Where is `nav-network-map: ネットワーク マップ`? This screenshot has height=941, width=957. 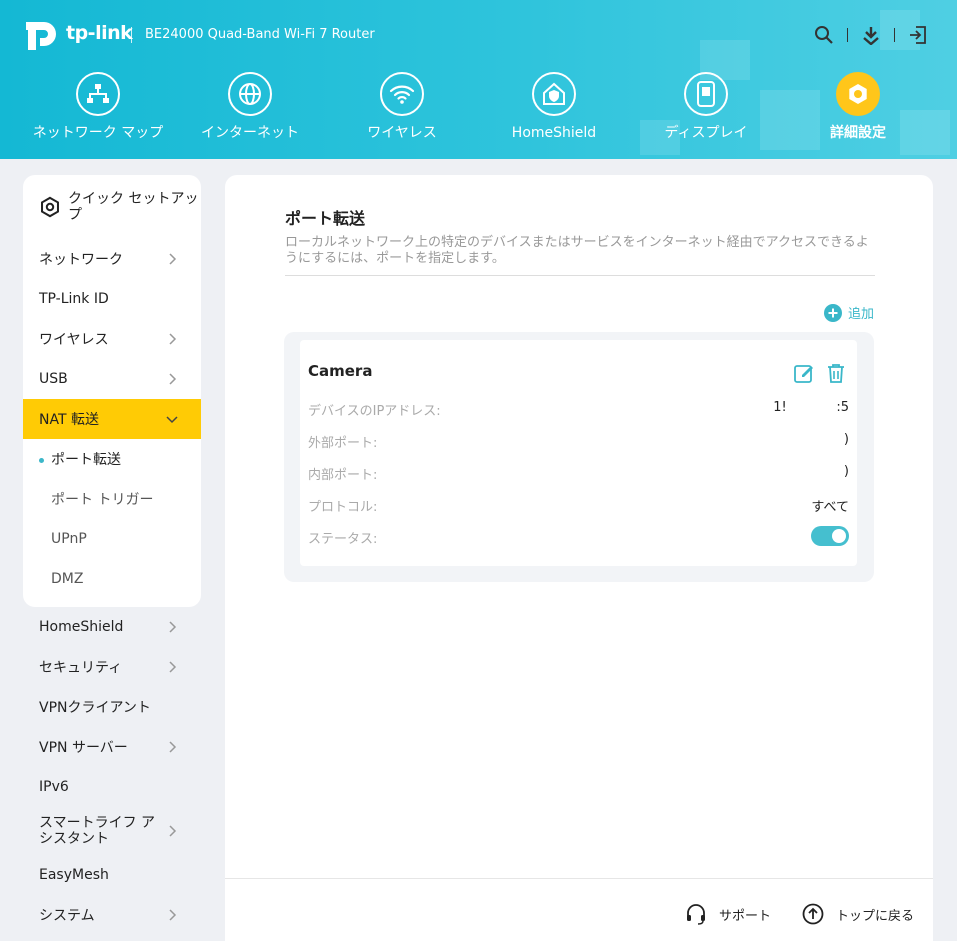
nav-network-map: ネットワーク マップ is located at coordinates (98, 105).